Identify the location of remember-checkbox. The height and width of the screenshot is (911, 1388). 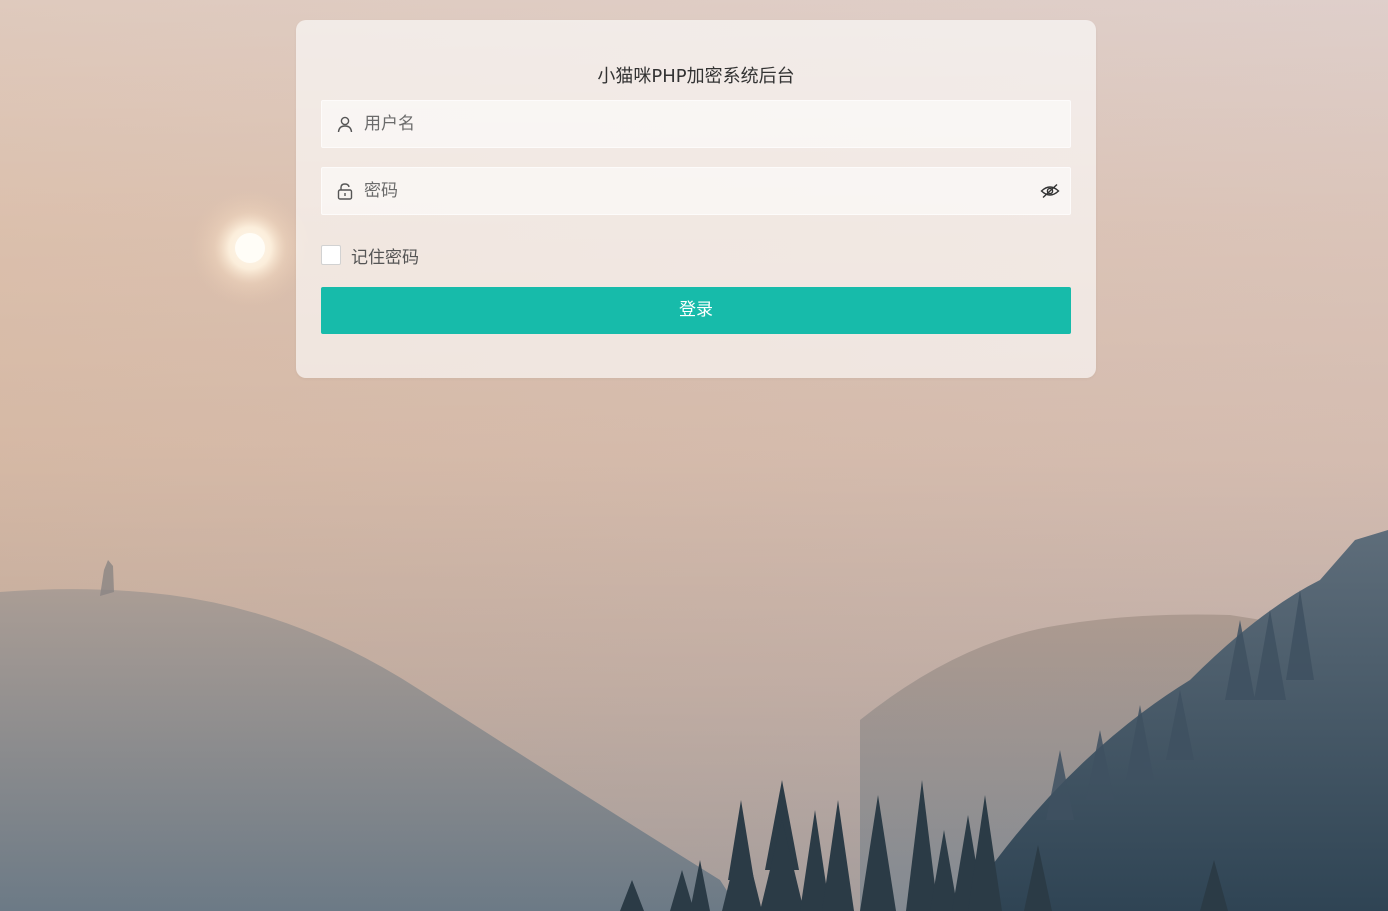
(331, 255).